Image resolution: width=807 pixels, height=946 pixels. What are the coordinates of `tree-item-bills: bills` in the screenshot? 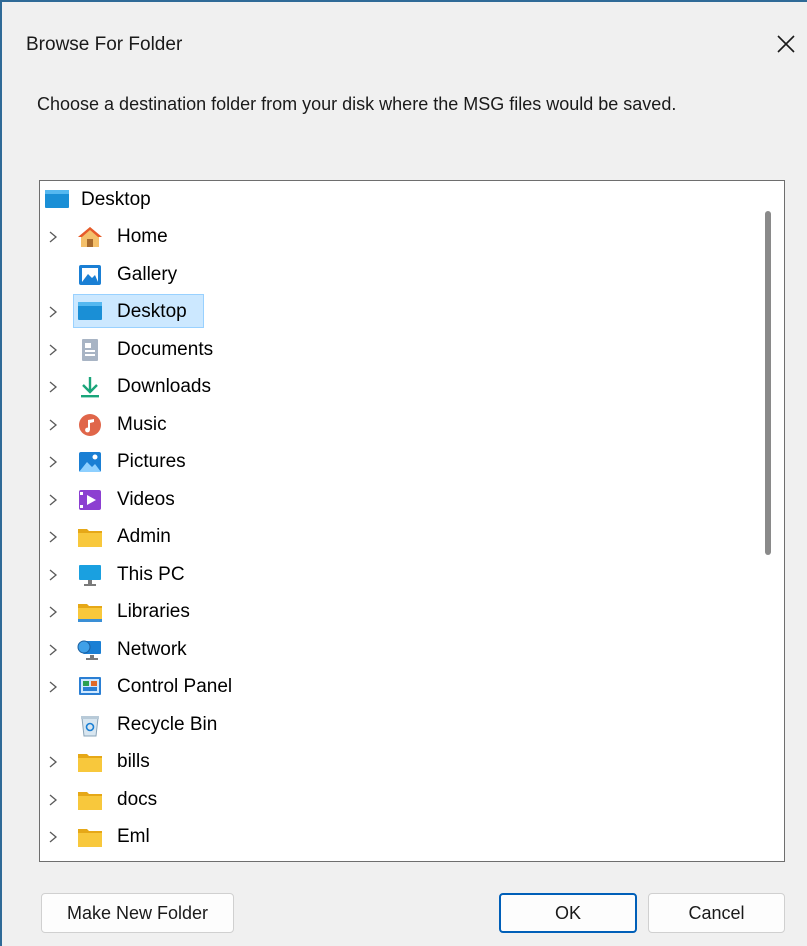 It's located at (400, 762).